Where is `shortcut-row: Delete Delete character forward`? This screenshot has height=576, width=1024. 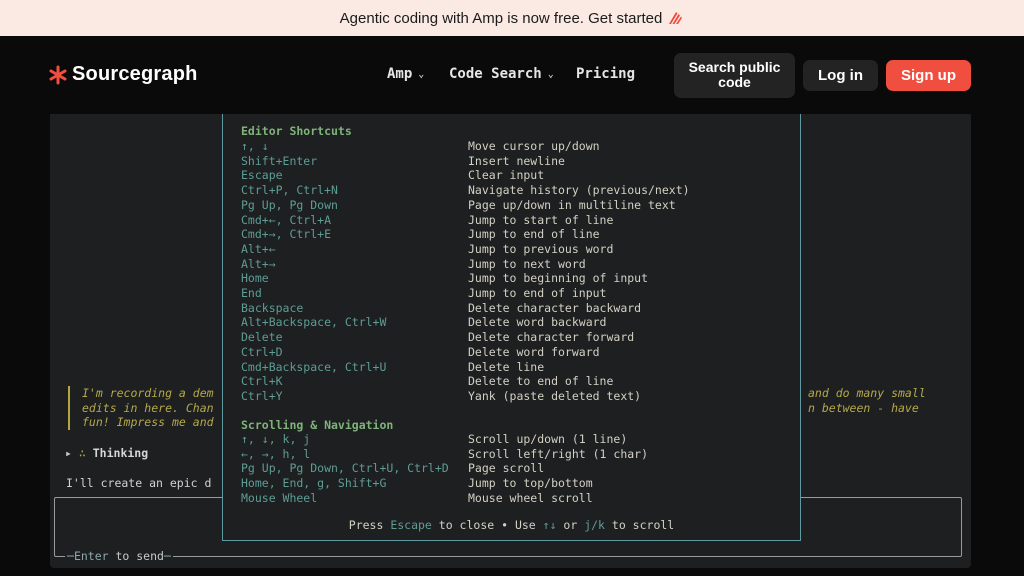 shortcut-row: Delete Delete character forward is located at coordinates (511, 337).